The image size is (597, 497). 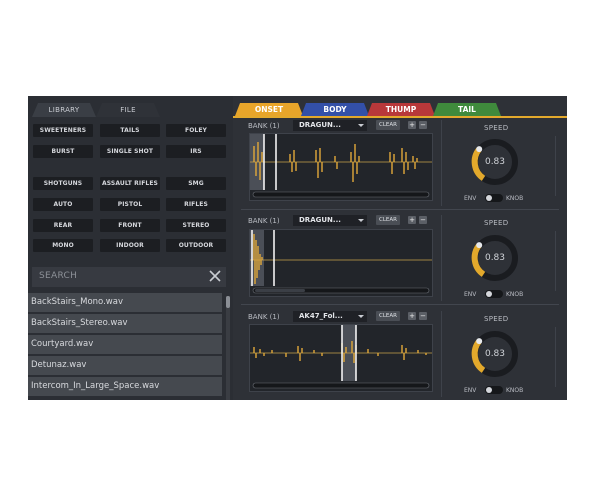 I want to click on tab-library: LIBRARY, so click(x=64, y=110).